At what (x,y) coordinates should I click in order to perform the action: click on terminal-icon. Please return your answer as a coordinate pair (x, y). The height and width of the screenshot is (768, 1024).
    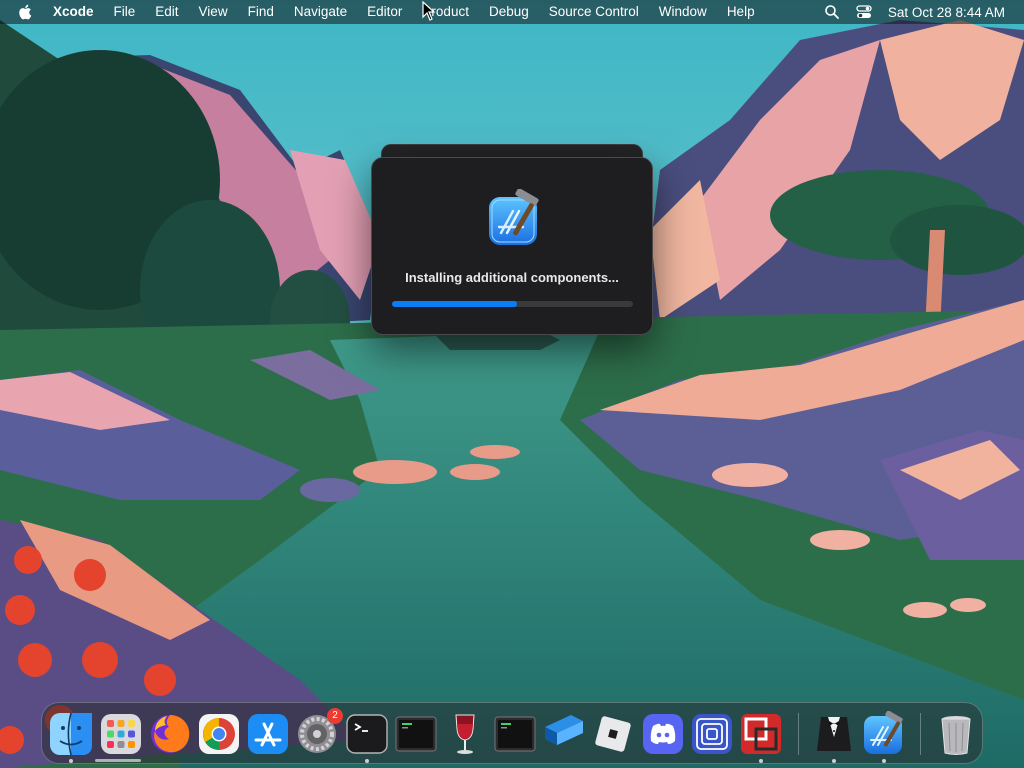
    Looking at the image, I should click on (367, 734).